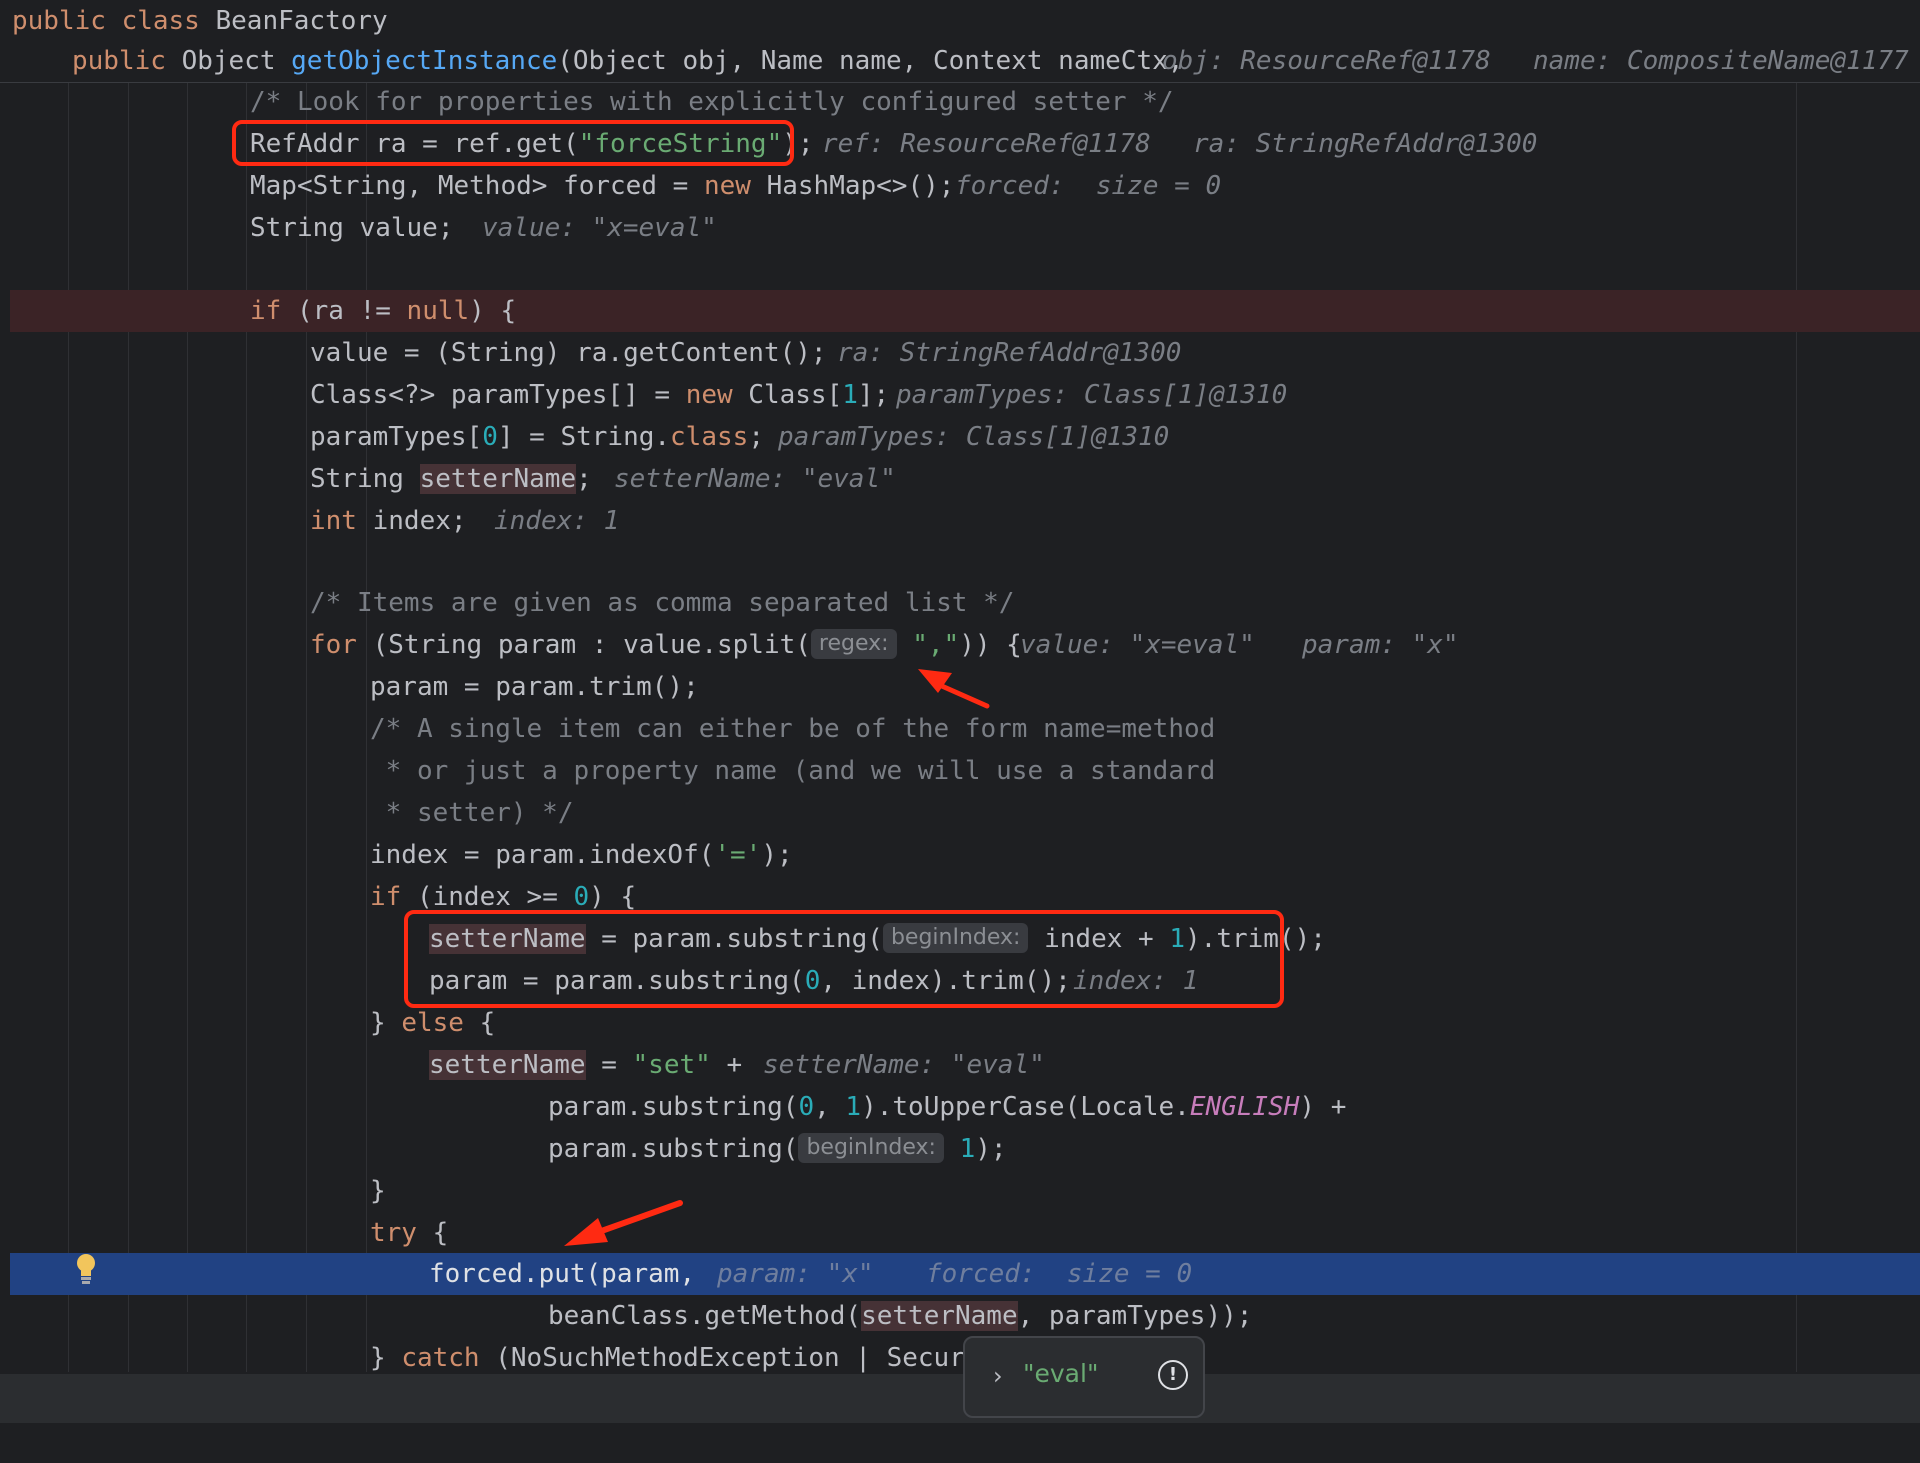 This screenshot has width=1920, height=1463. I want to click on bottom-panel, so click(960, 1398).